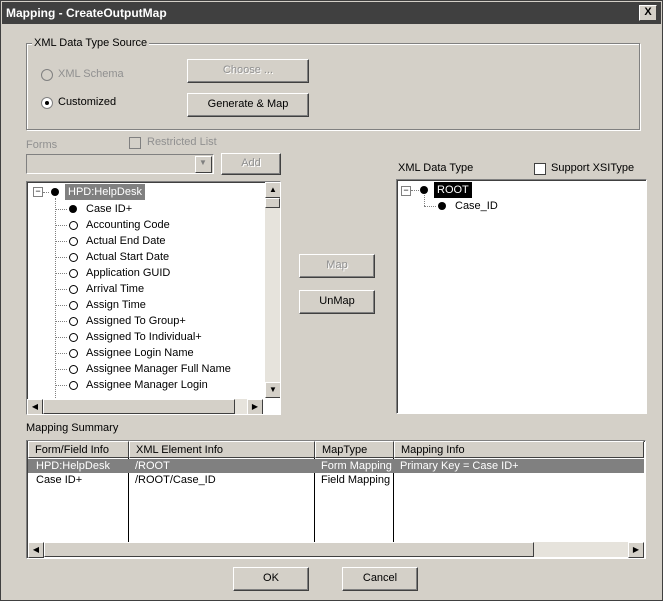  What do you see at coordinates (144, 337) in the screenshot?
I see `form-field-item: Assigned To Individual+` at bounding box center [144, 337].